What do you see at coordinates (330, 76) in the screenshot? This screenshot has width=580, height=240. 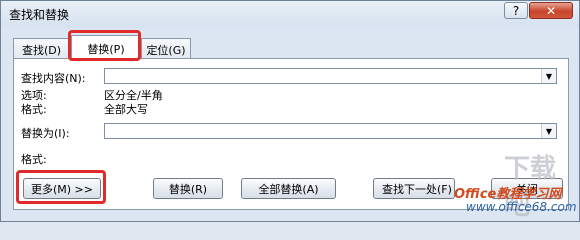 I see `find-input: ▼` at bounding box center [330, 76].